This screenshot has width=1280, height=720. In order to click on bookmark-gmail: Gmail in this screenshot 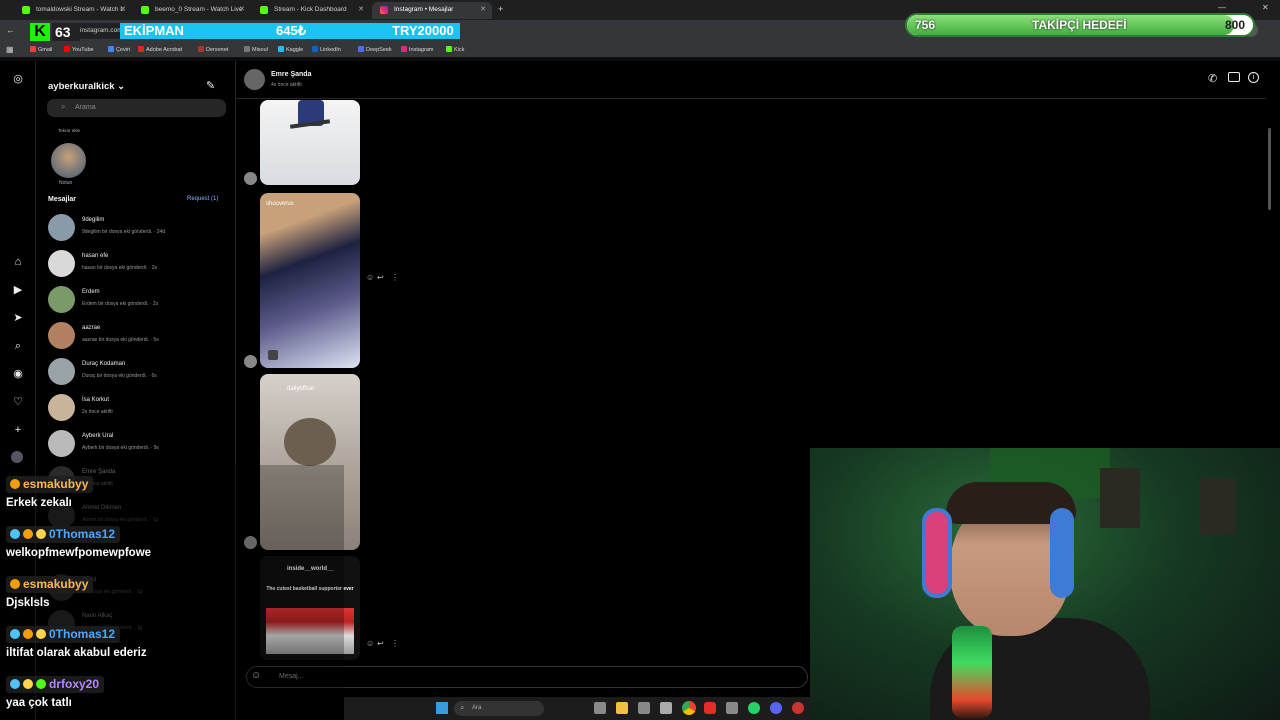, I will do `click(41, 49)`.